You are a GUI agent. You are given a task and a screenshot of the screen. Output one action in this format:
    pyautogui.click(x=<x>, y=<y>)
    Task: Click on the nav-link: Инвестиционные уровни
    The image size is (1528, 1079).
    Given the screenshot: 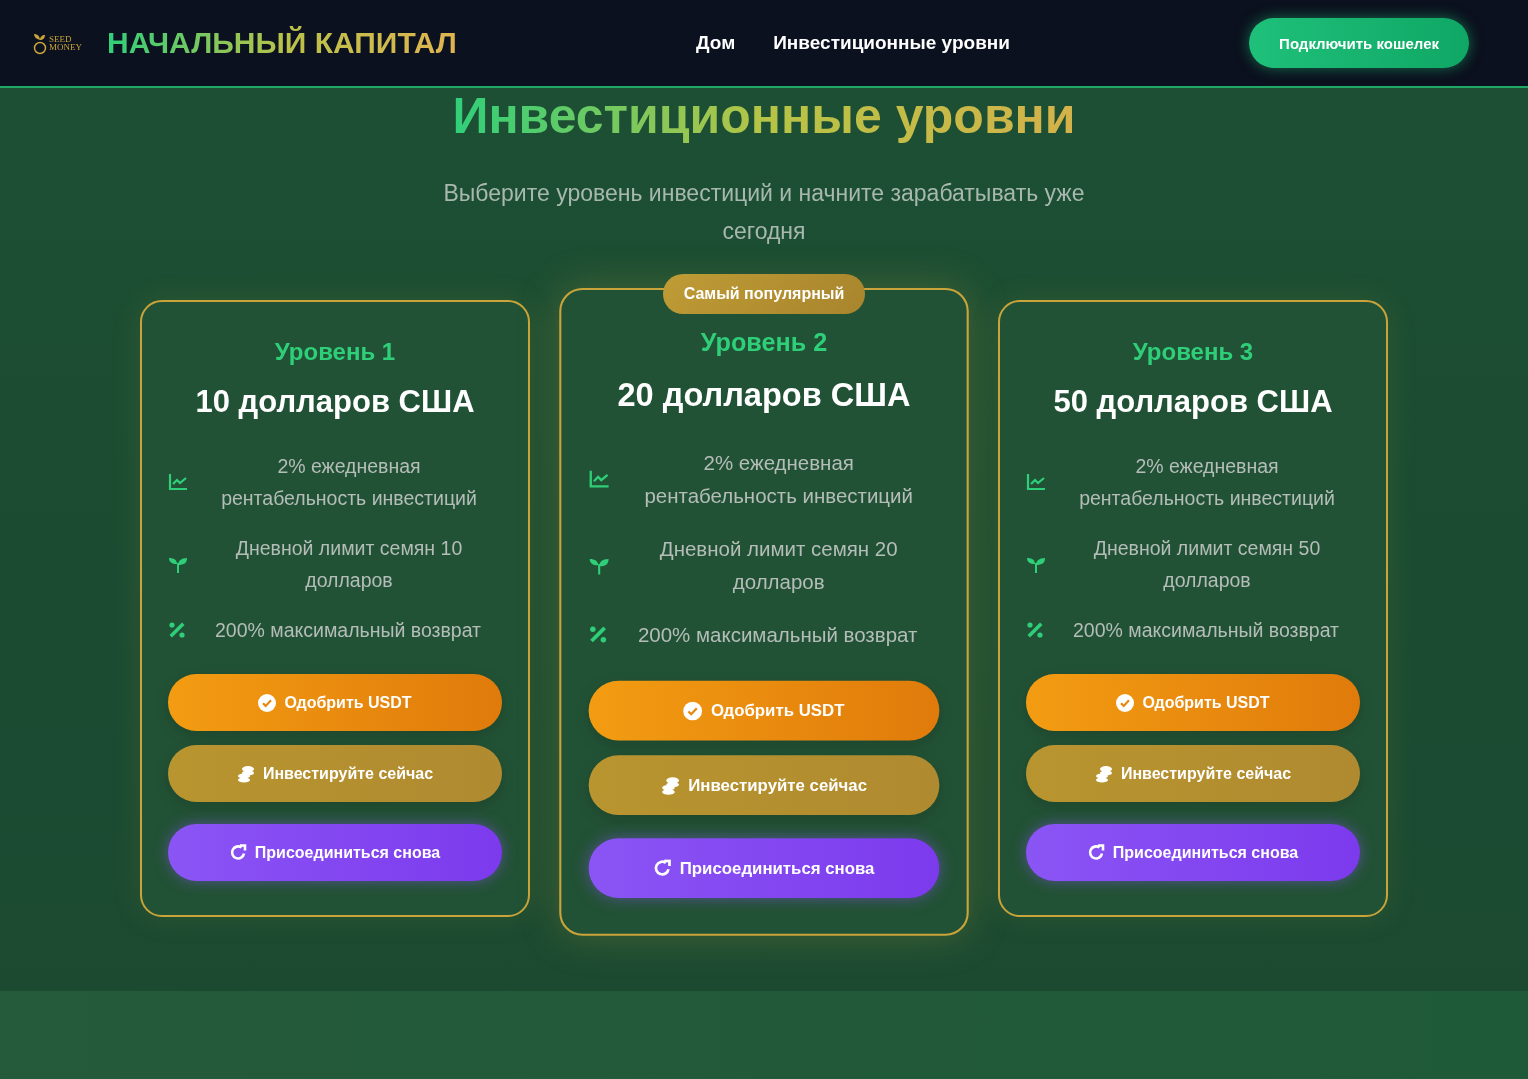 What is the action you would take?
    pyautogui.click(x=891, y=43)
    